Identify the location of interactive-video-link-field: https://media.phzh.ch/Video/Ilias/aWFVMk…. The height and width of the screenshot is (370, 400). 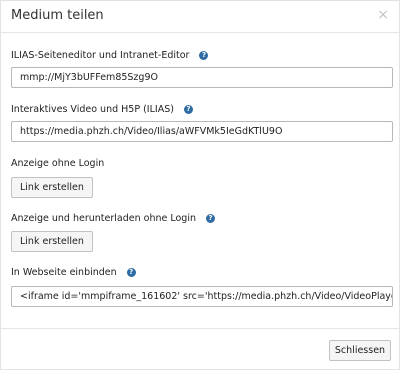
(202, 131).